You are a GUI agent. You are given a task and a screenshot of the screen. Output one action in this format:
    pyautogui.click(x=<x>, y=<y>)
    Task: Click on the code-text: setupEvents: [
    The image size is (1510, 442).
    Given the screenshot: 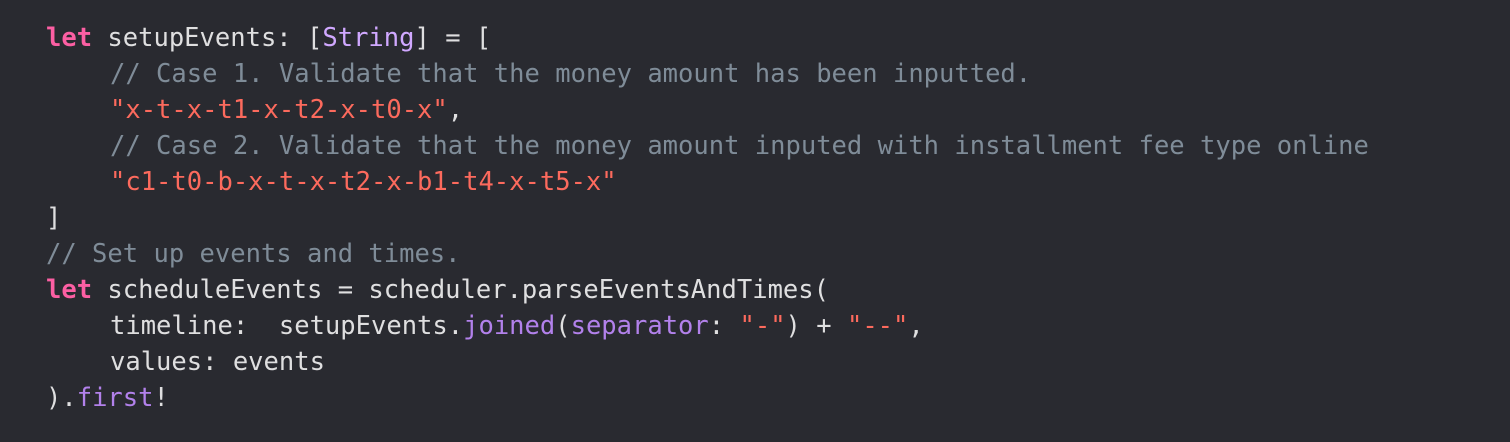 What is the action you would take?
    pyautogui.click(x=207, y=38)
    